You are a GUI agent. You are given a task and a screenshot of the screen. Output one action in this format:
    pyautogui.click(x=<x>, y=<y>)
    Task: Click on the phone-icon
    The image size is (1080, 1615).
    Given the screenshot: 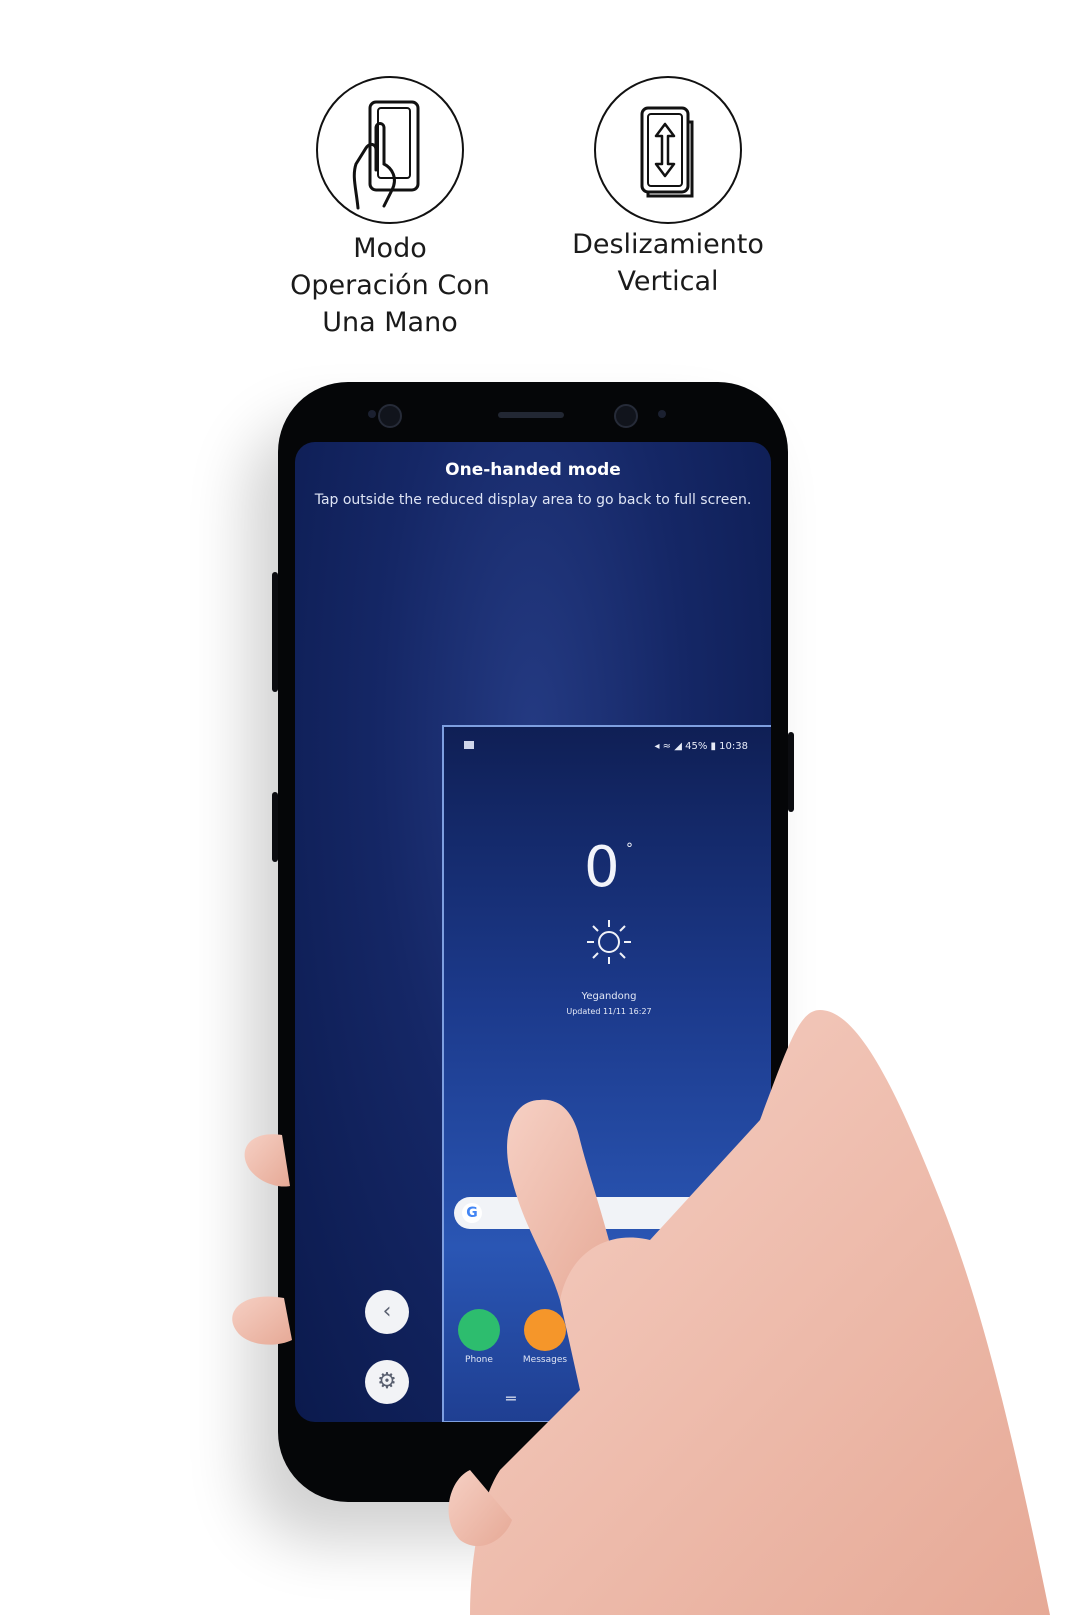 What is the action you would take?
    pyautogui.click(x=479, y=1330)
    